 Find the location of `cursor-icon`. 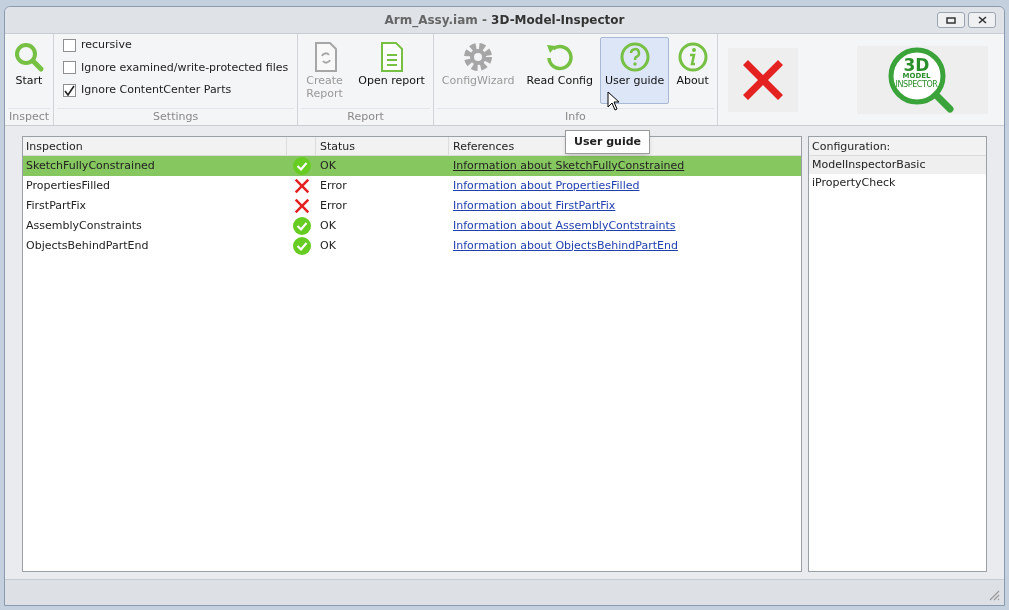

cursor-icon is located at coordinates (614, 101).